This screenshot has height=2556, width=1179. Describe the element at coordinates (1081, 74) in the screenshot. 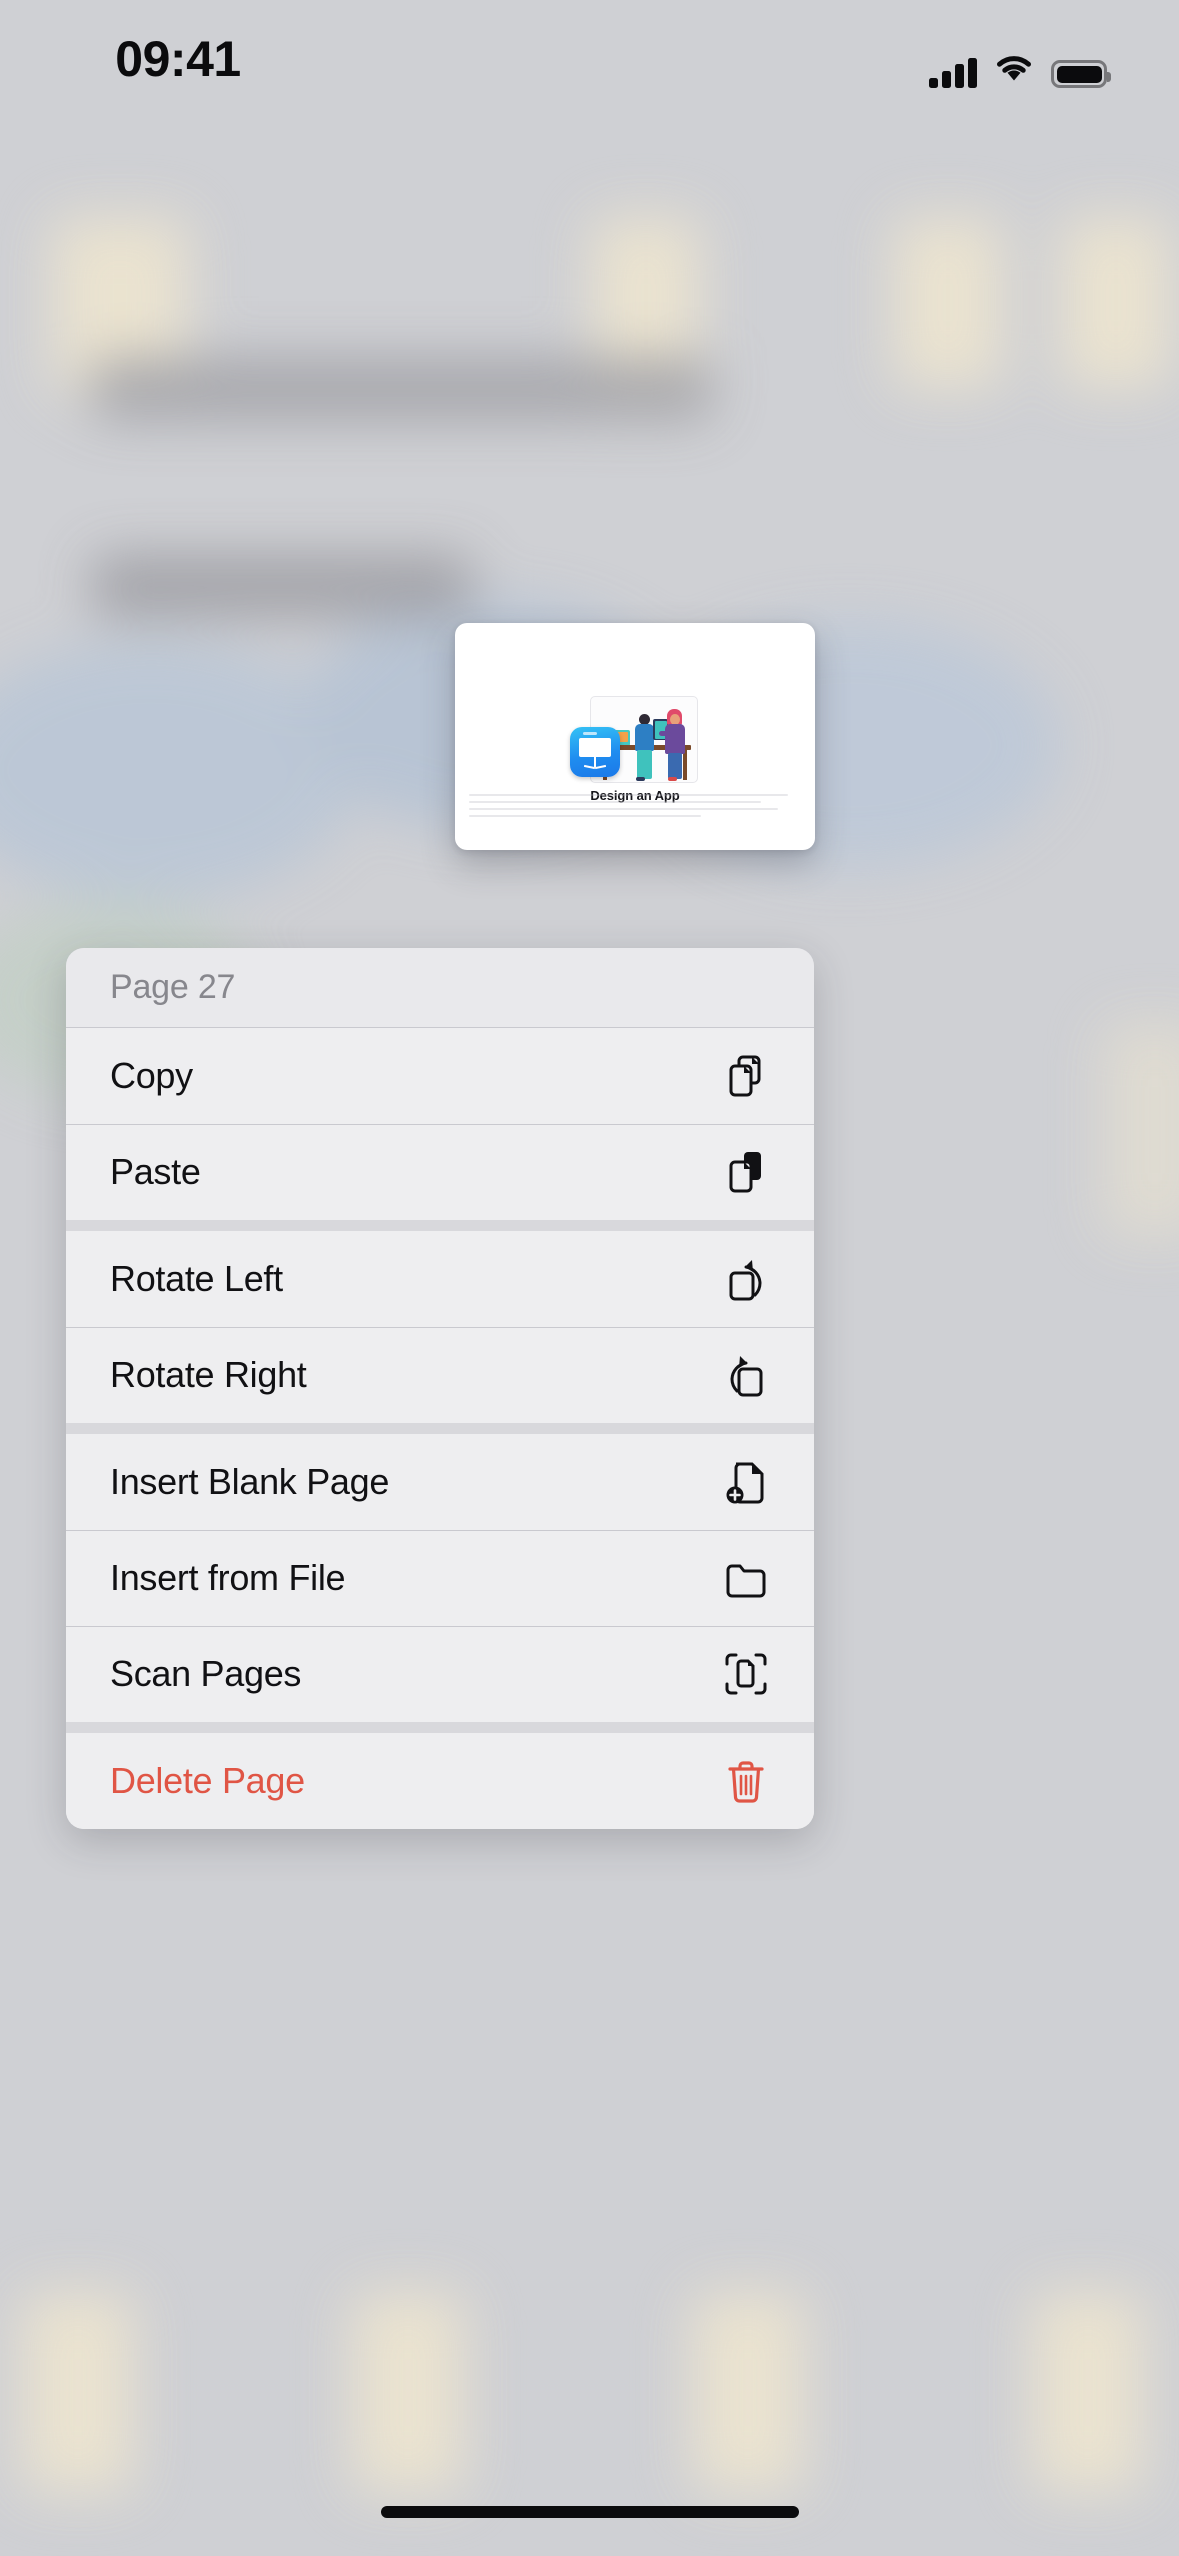

I see `battery-full-icon` at that location.